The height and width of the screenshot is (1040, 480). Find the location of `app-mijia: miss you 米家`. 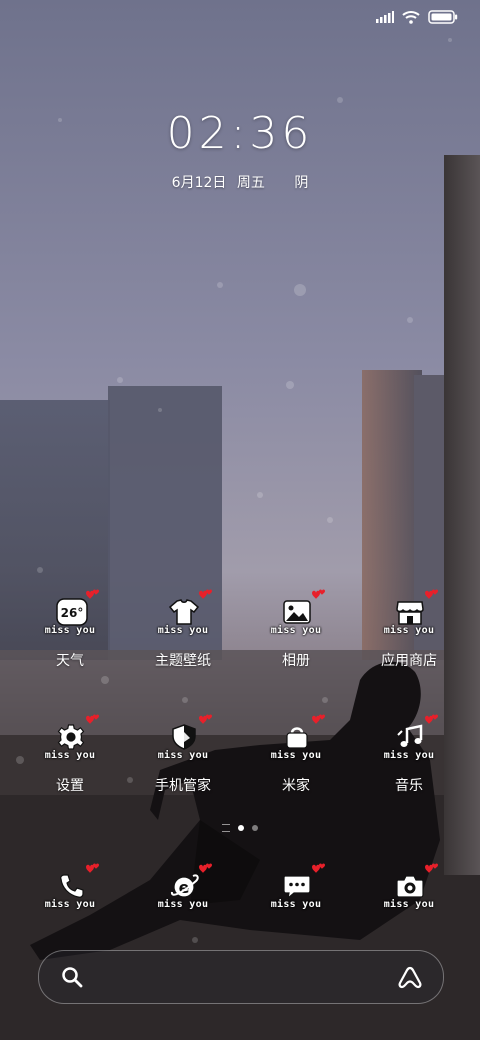

app-mijia: miss you 米家 is located at coordinates (296, 754).